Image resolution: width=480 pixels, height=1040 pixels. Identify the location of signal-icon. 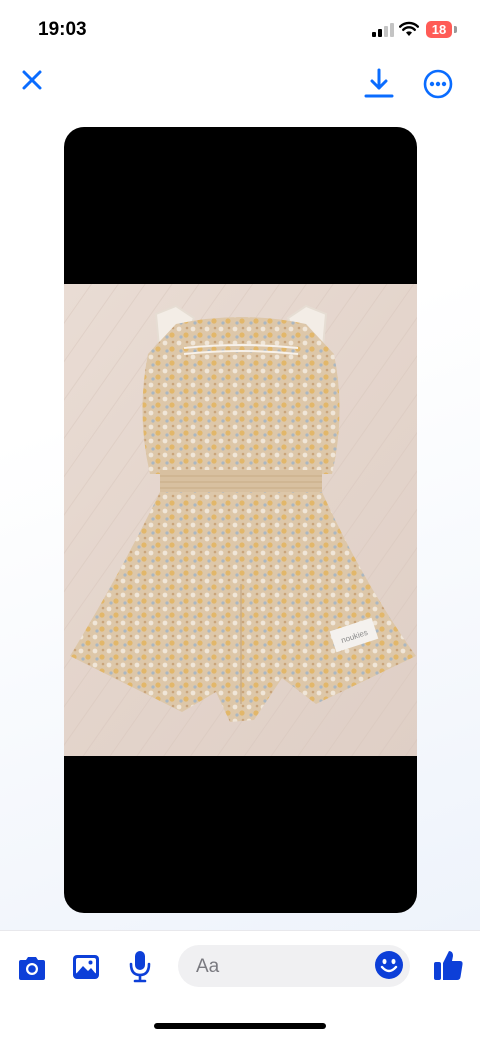
(383, 30).